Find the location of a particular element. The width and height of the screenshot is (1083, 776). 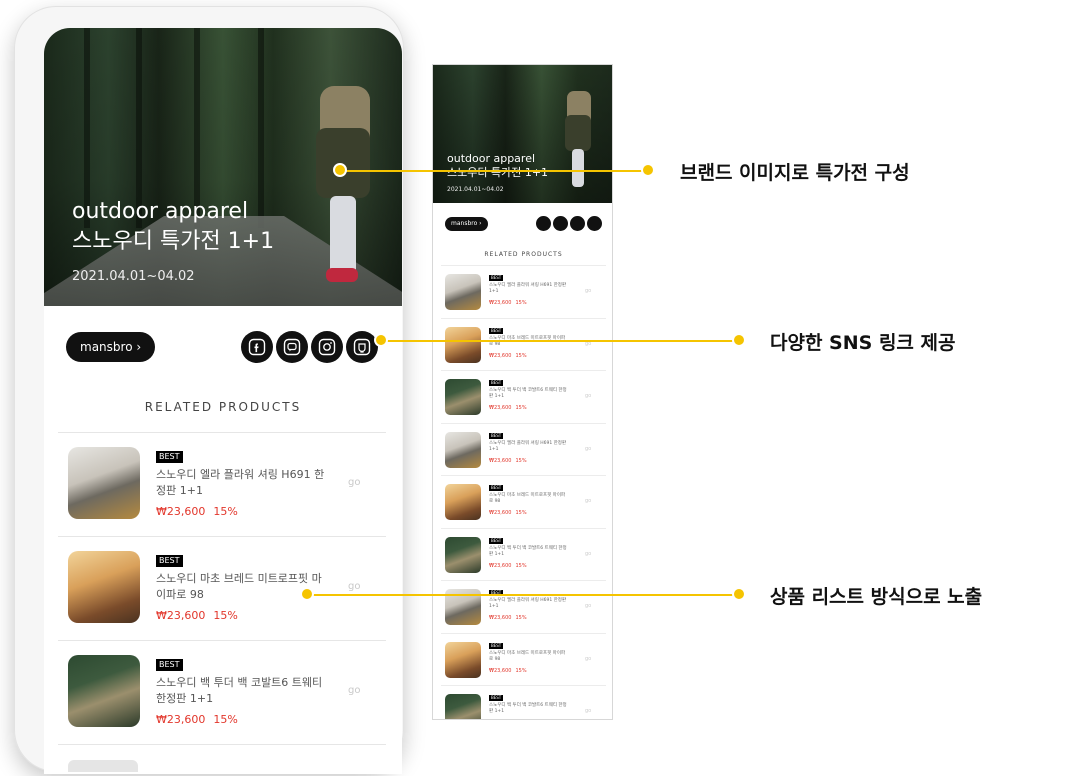

preview-hero-date: 2021.04.01~04.02 is located at coordinates (475, 189).